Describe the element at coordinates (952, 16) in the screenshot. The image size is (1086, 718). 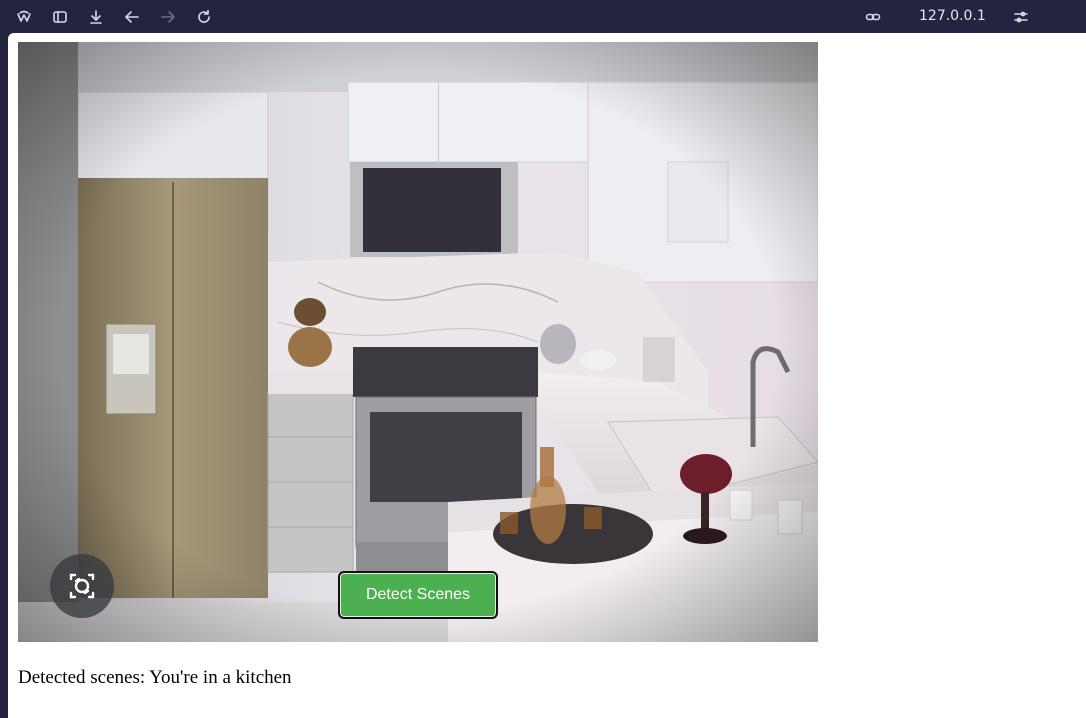
I see `address-bar-url: 127.0.0.1` at that location.